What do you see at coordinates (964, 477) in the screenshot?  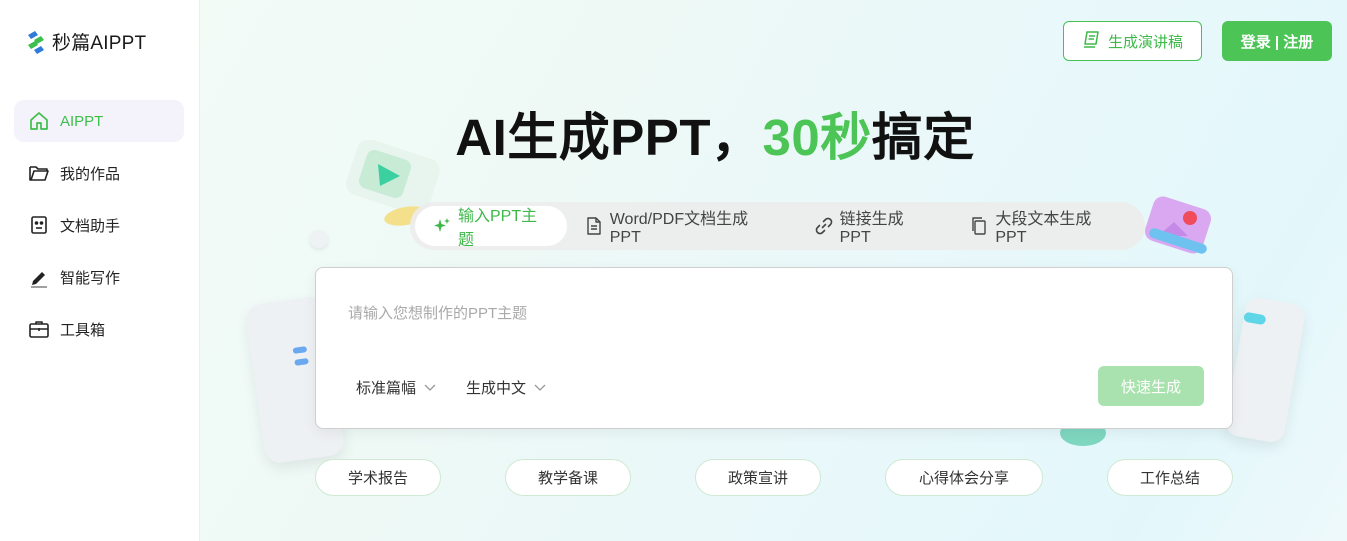 I see `example-chip: 心得体会分享` at bounding box center [964, 477].